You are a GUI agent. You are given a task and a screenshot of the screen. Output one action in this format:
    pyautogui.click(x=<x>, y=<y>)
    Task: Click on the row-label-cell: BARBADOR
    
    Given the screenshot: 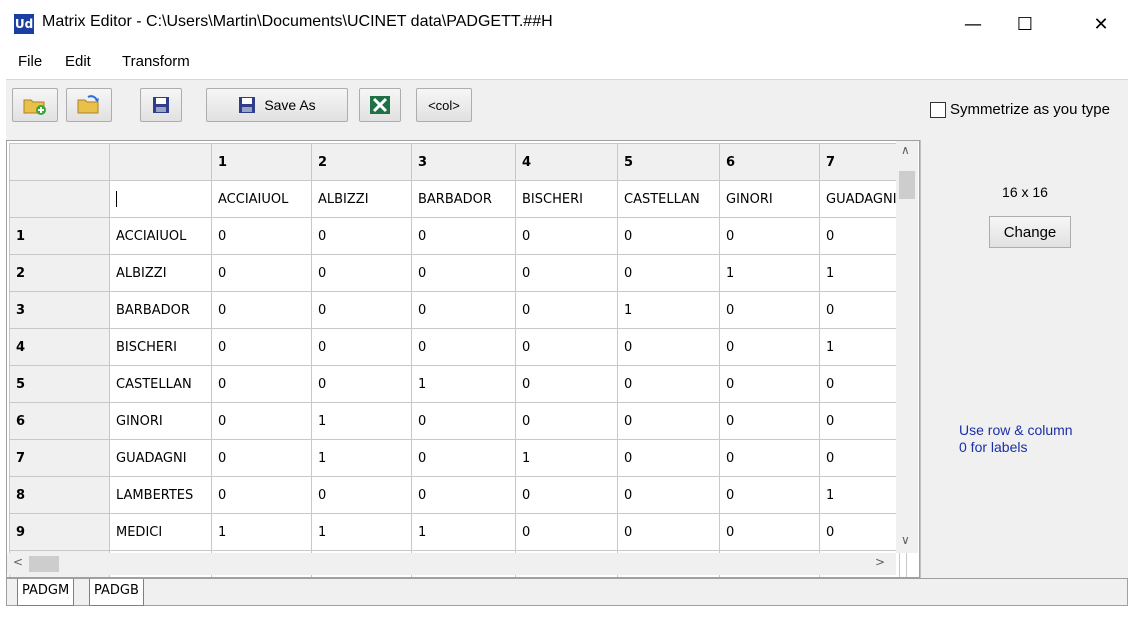 What is the action you would take?
    pyautogui.click(x=160, y=310)
    